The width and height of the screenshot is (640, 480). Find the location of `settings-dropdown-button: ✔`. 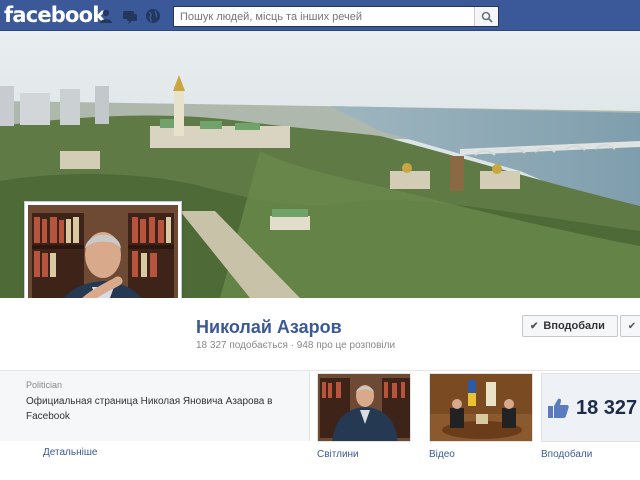

settings-dropdown-button: ✔ is located at coordinates (630, 326).